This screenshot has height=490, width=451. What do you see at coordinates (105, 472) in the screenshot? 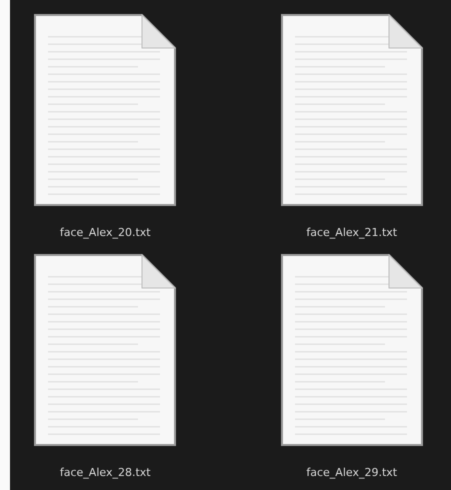
I see `file-name: face_Alex_28.txt` at bounding box center [105, 472].